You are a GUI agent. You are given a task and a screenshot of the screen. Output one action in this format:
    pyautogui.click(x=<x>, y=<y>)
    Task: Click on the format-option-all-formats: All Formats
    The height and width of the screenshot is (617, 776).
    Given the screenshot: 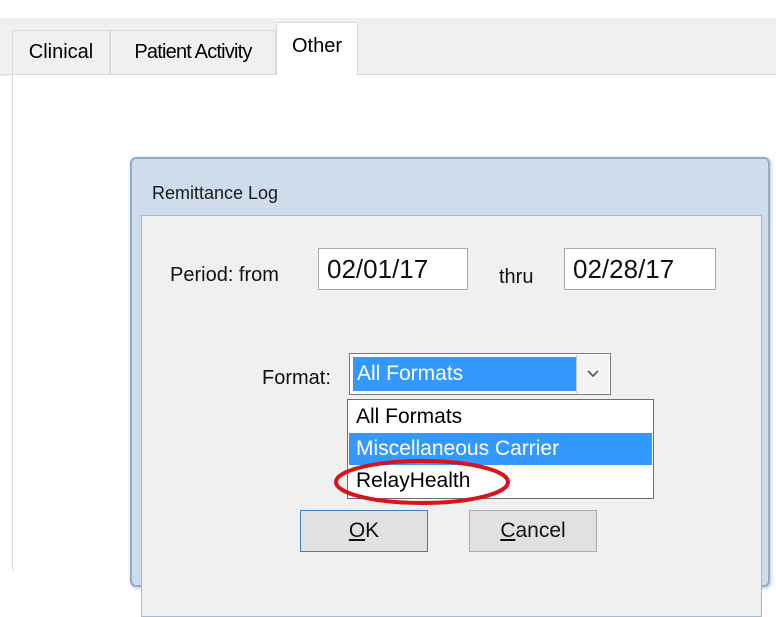 What is the action you would take?
    pyautogui.click(x=500, y=417)
    